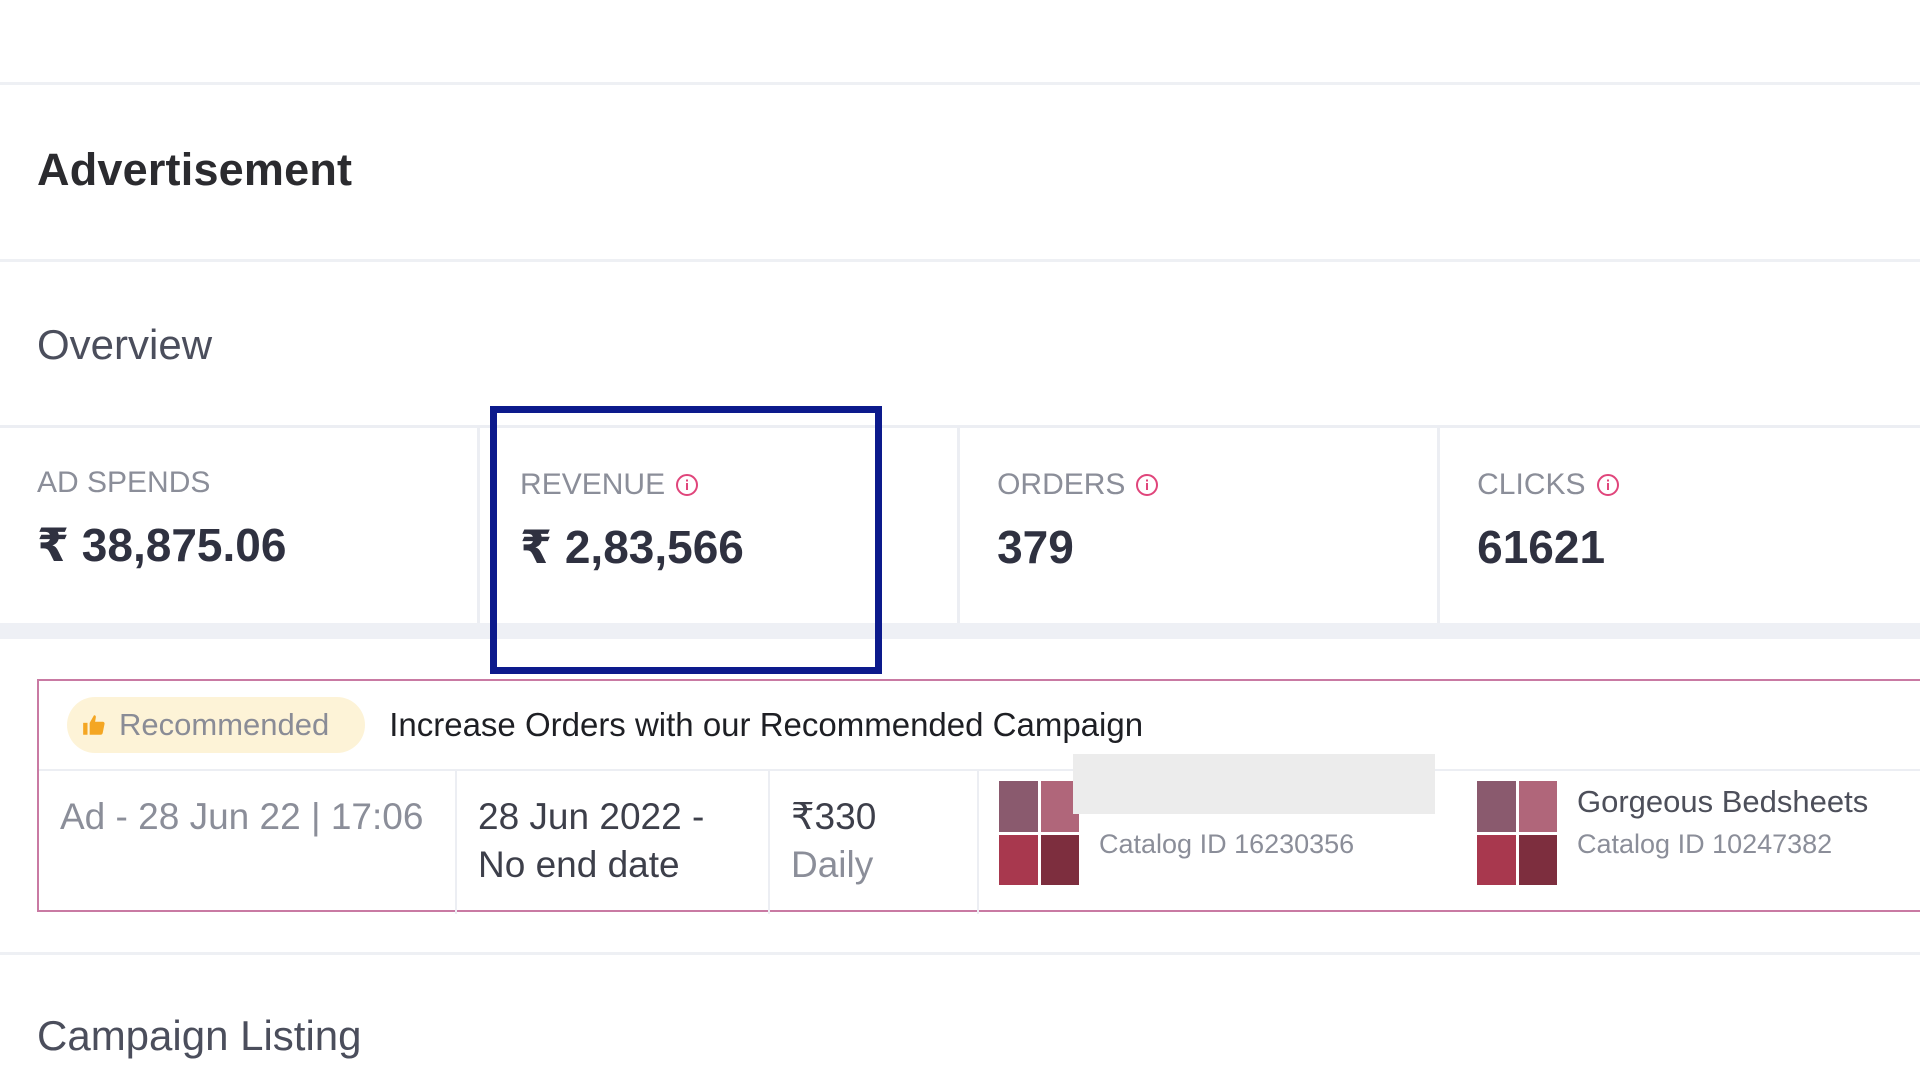 The image size is (1920, 1080). What do you see at coordinates (1541, 547) in the screenshot?
I see `clicks-value: 61621` at bounding box center [1541, 547].